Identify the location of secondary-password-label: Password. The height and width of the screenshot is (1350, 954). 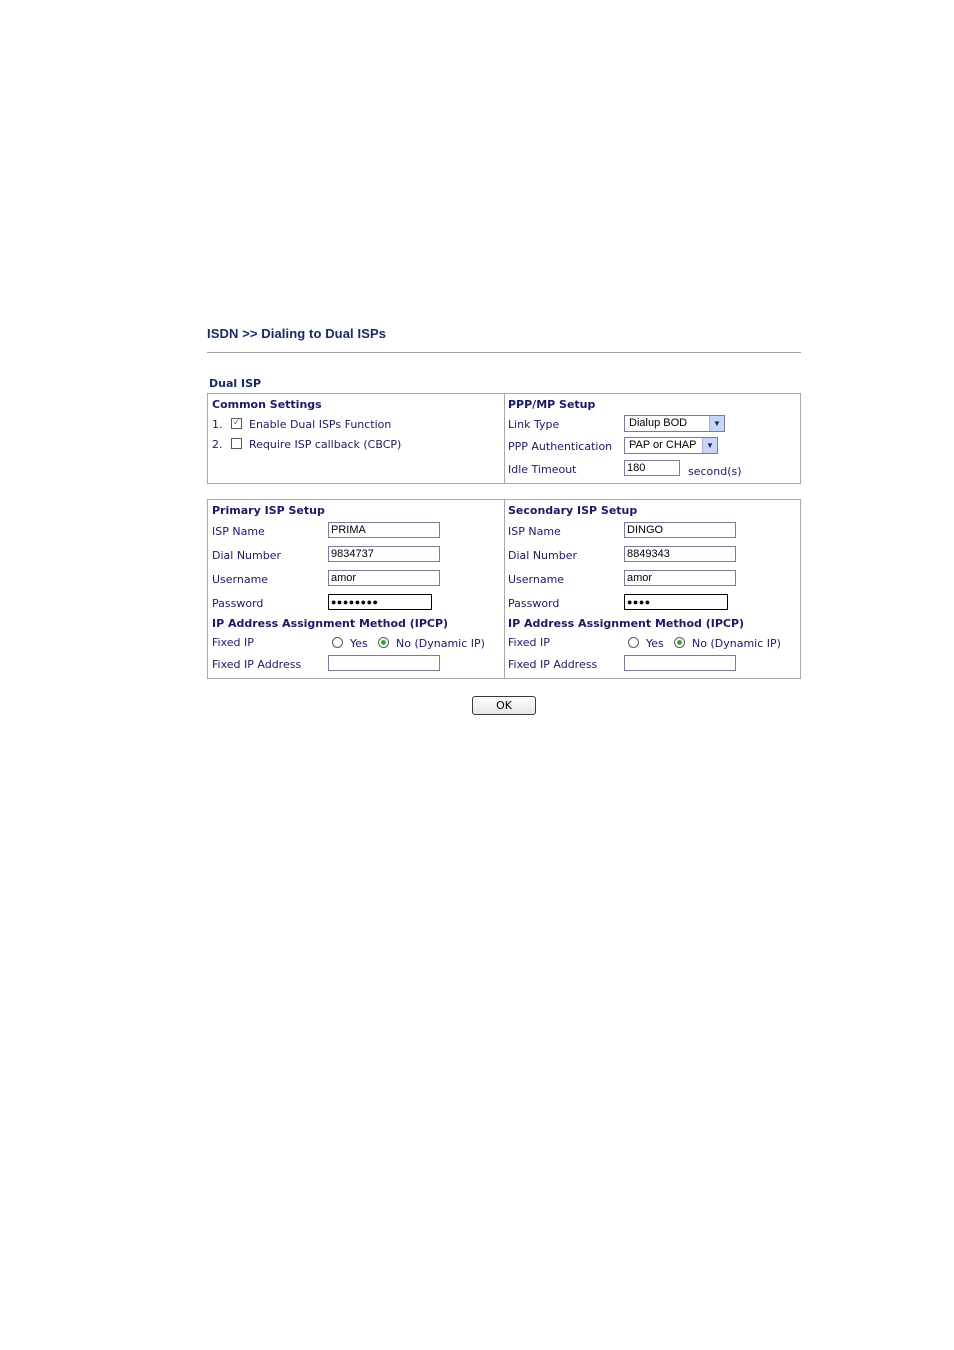
(534, 603).